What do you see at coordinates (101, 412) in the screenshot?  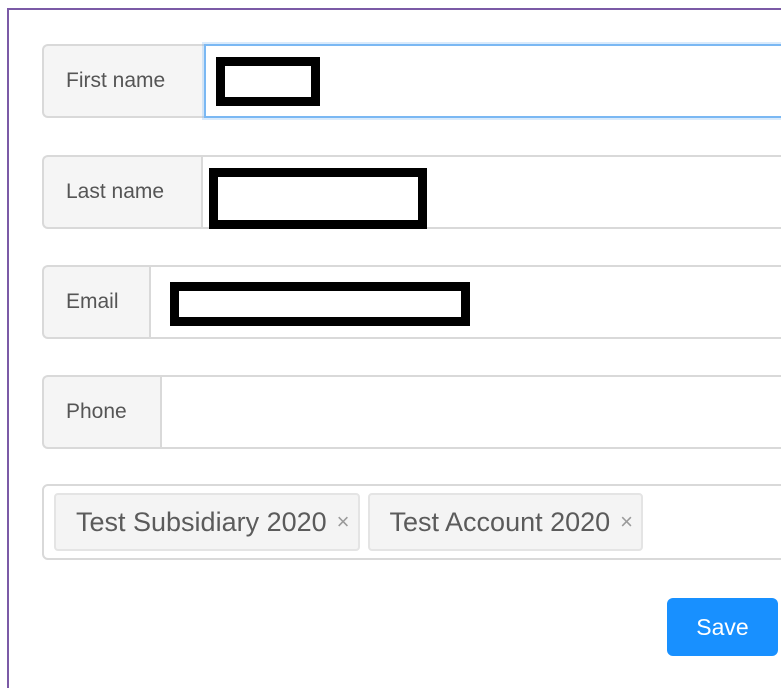 I see `phone-label: Phone` at bounding box center [101, 412].